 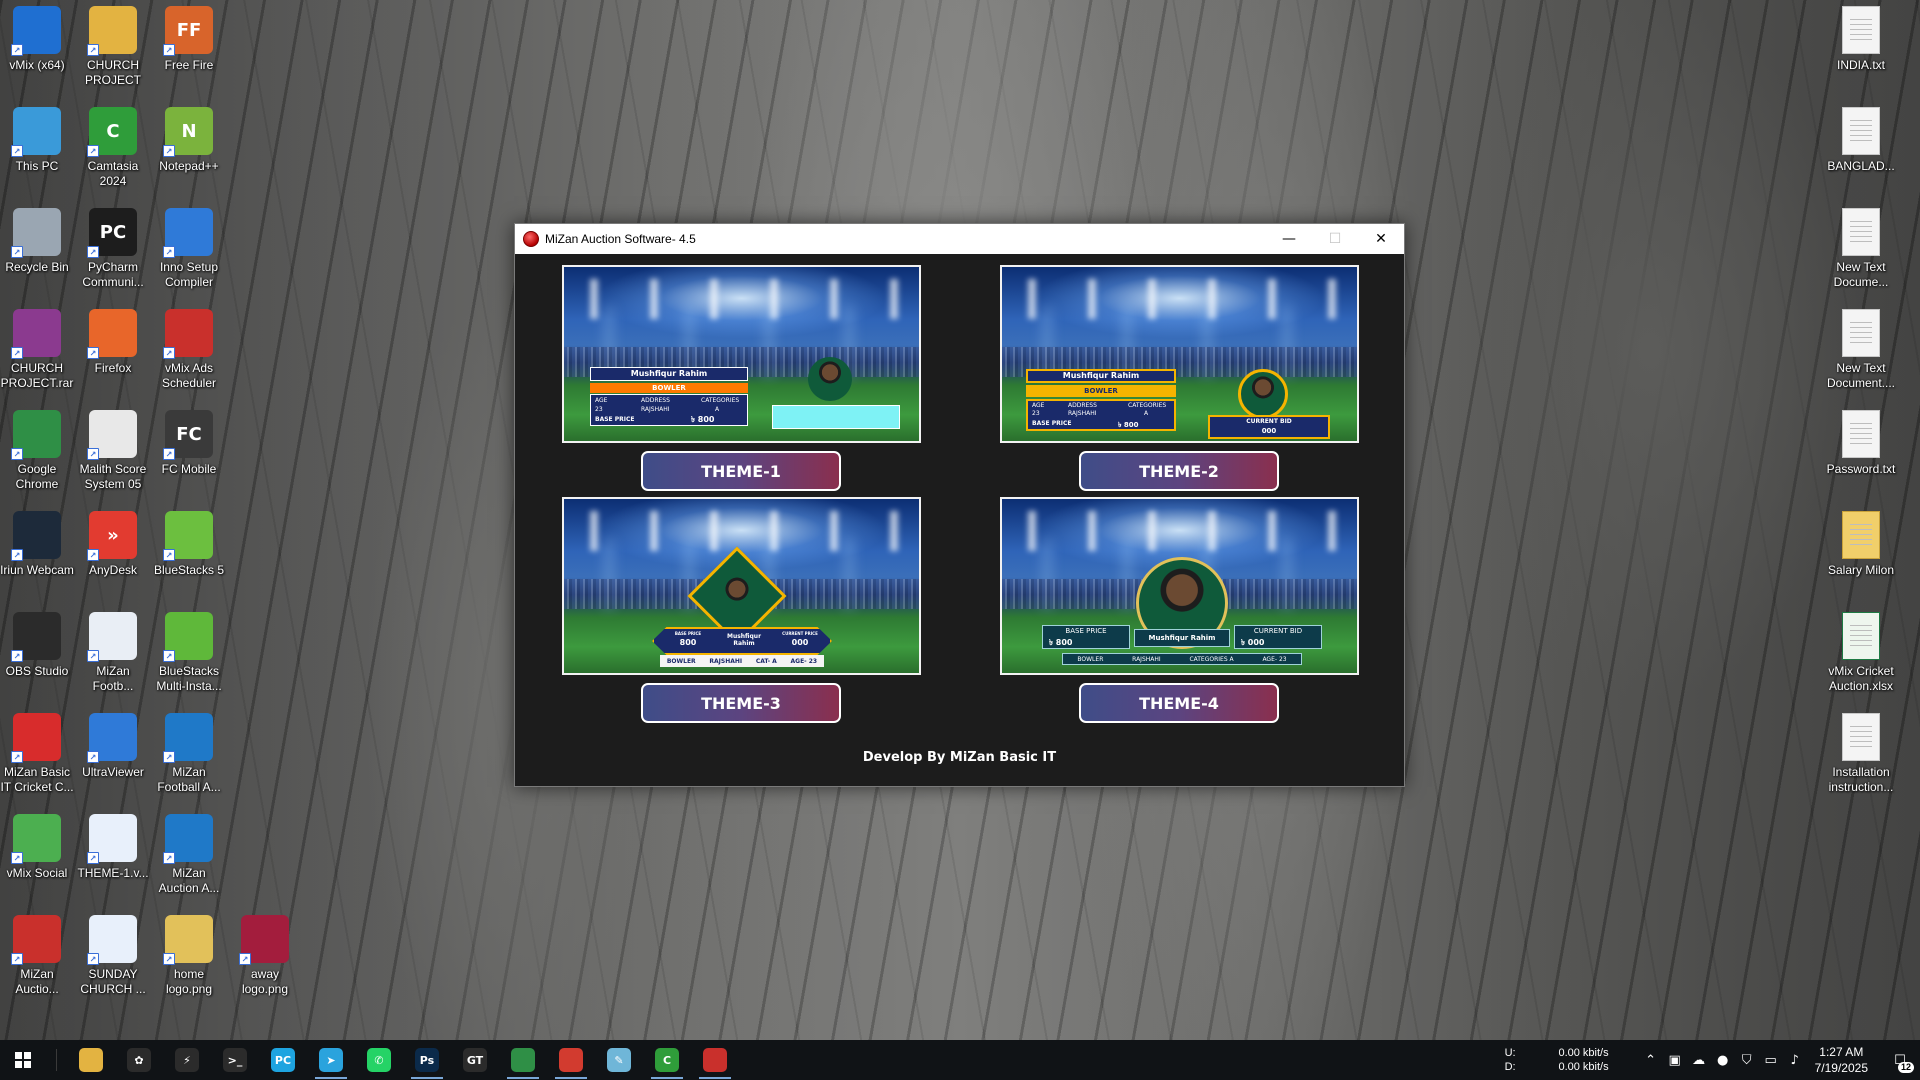 What do you see at coordinates (1381, 239) in the screenshot?
I see `close-button: ✕` at bounding box center [1381, 239].